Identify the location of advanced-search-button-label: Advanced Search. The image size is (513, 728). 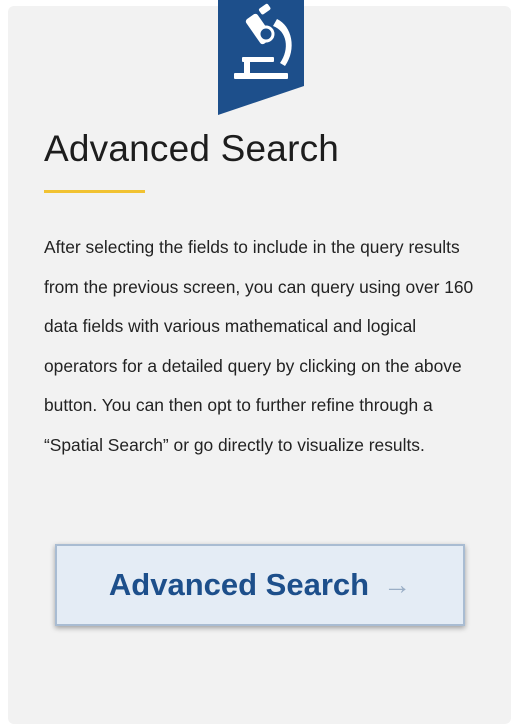
(239, 584).